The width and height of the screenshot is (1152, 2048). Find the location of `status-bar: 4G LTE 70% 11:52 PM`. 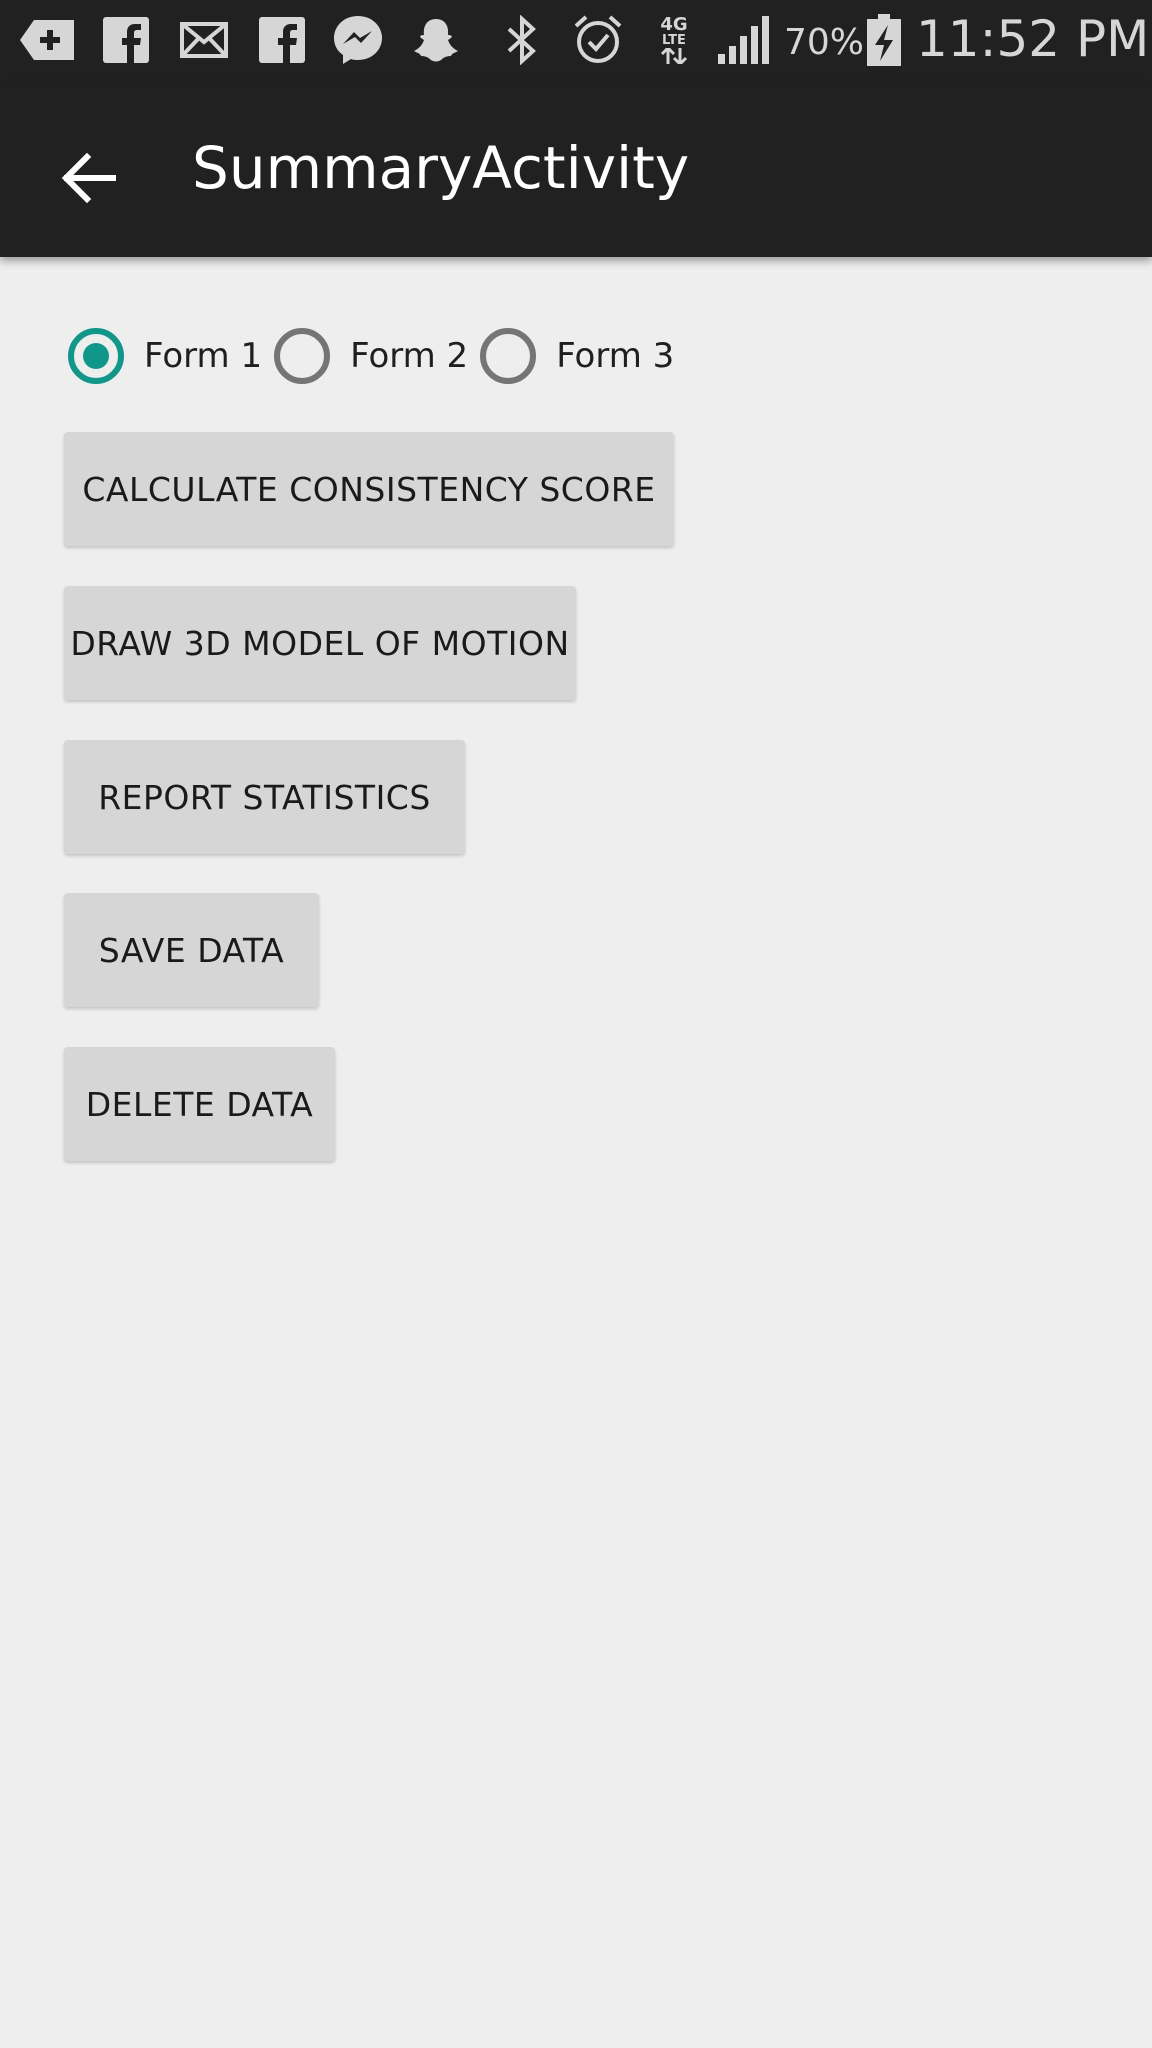

status-bar: 4G LTE 70% 11:52 PM is located at coordinates (576, 41).